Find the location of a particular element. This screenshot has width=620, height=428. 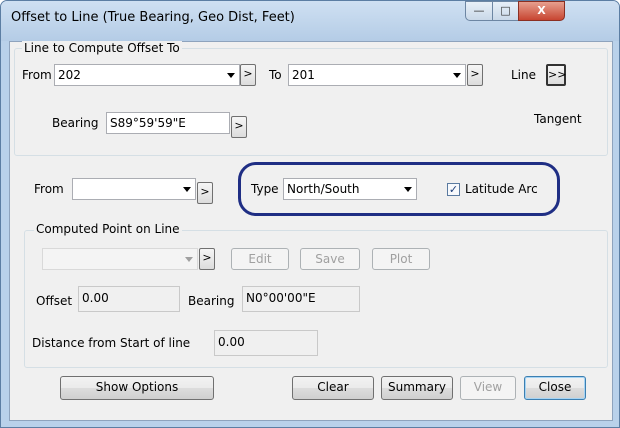

plot-button: Plot is located at coordinates (401, 259).